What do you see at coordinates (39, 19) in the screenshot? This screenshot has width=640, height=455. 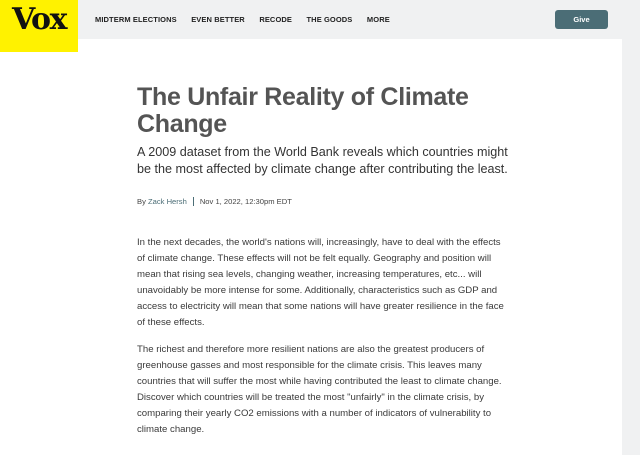 I see `logo-text: Vox` at bounding box center [39, 19].